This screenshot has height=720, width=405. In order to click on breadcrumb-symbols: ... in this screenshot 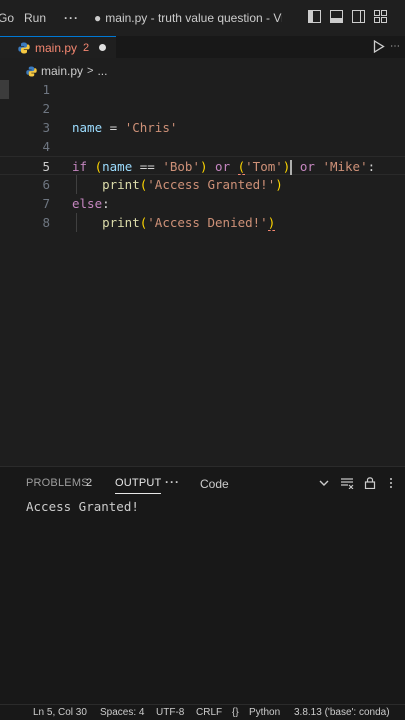, I will do `click(102, 71)`.